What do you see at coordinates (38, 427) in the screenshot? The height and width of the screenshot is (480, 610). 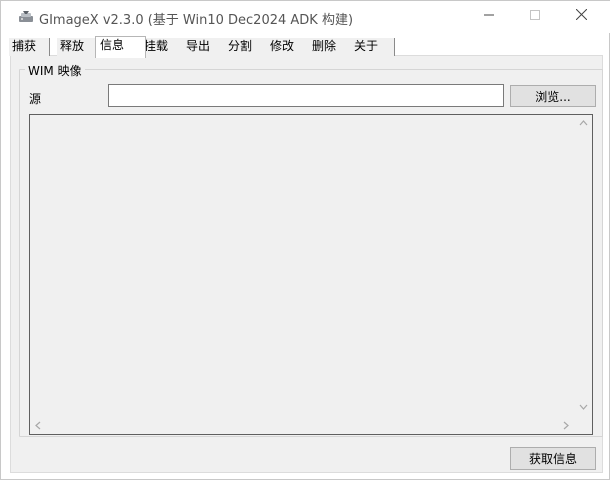 I see `scroll-left-icon` at bounding box center [38, 427].